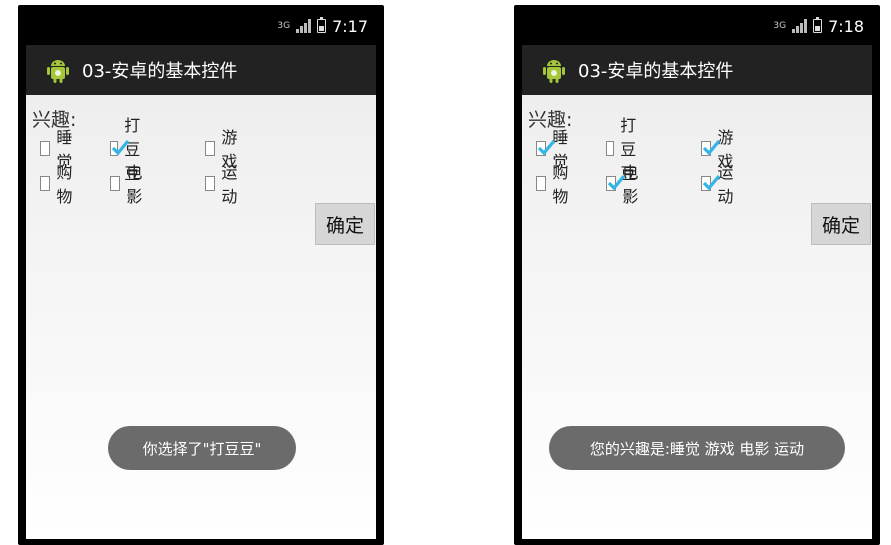  I want to click on status-bar: 3G 7:17, so click(201, 25).